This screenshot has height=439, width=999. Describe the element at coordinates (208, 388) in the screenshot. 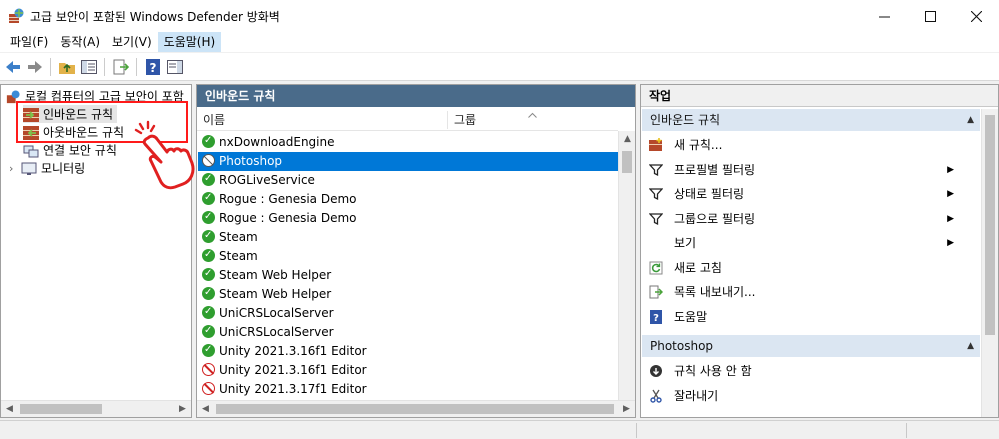

I see `rule-blocked-icon` at that location.